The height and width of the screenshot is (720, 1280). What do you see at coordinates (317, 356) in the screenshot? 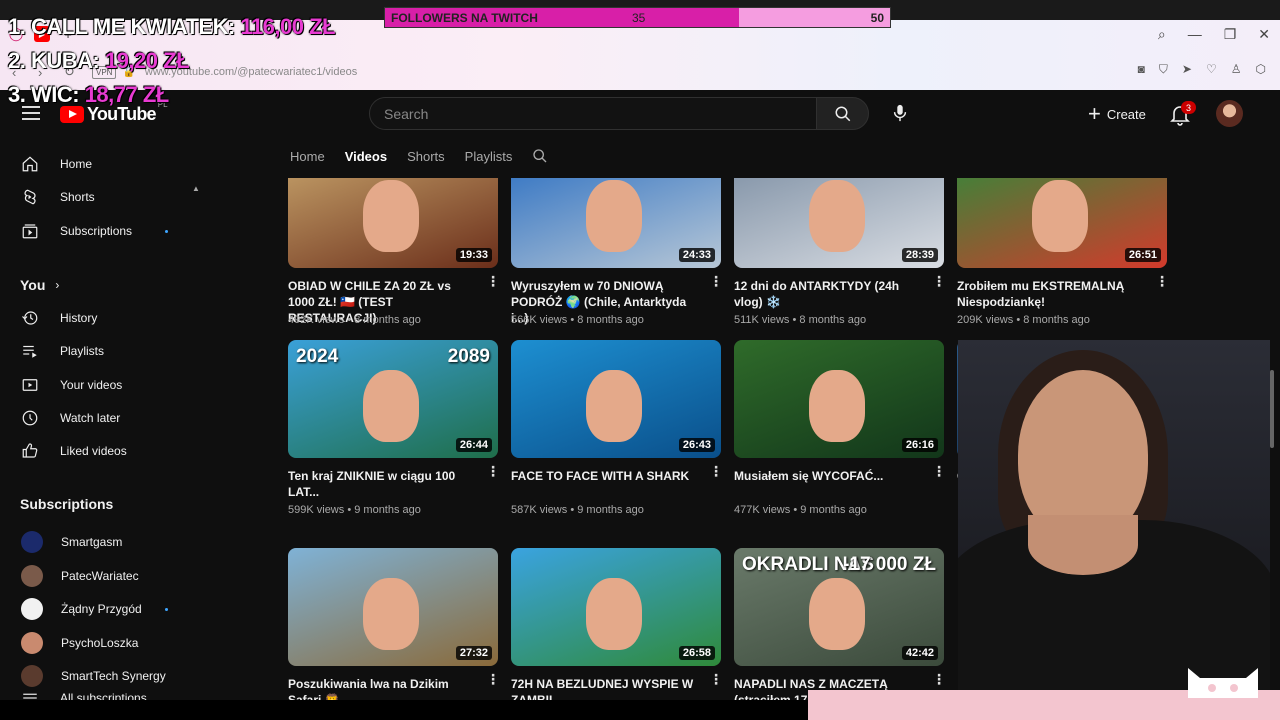
I see `thumbnail-text: 2024` at bounding box center [317, 356].